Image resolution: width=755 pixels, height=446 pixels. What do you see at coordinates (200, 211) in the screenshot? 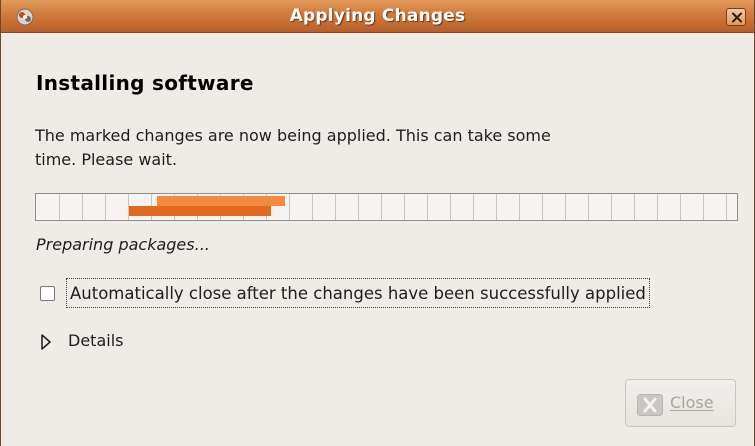
I see `progress-pulse-lower` at bounding box center [200, 211].